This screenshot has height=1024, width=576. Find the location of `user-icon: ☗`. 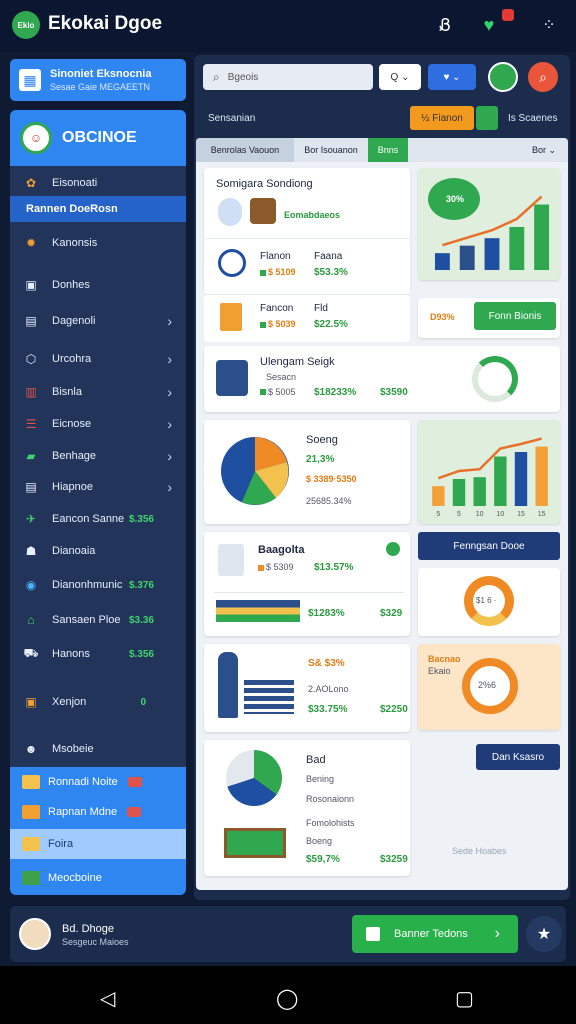

user-icon: ☗ is located at coordinates (31, 551).